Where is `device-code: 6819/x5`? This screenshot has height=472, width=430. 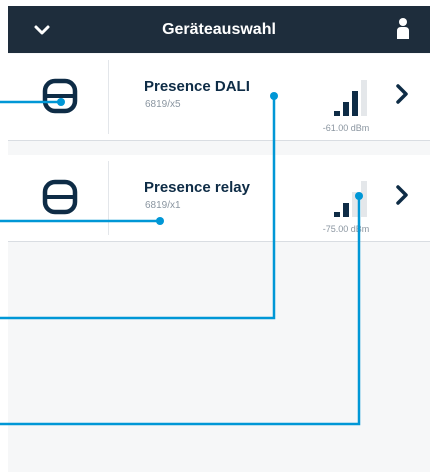 device-code: 6819/x5 is located at coordinates (163, 104).